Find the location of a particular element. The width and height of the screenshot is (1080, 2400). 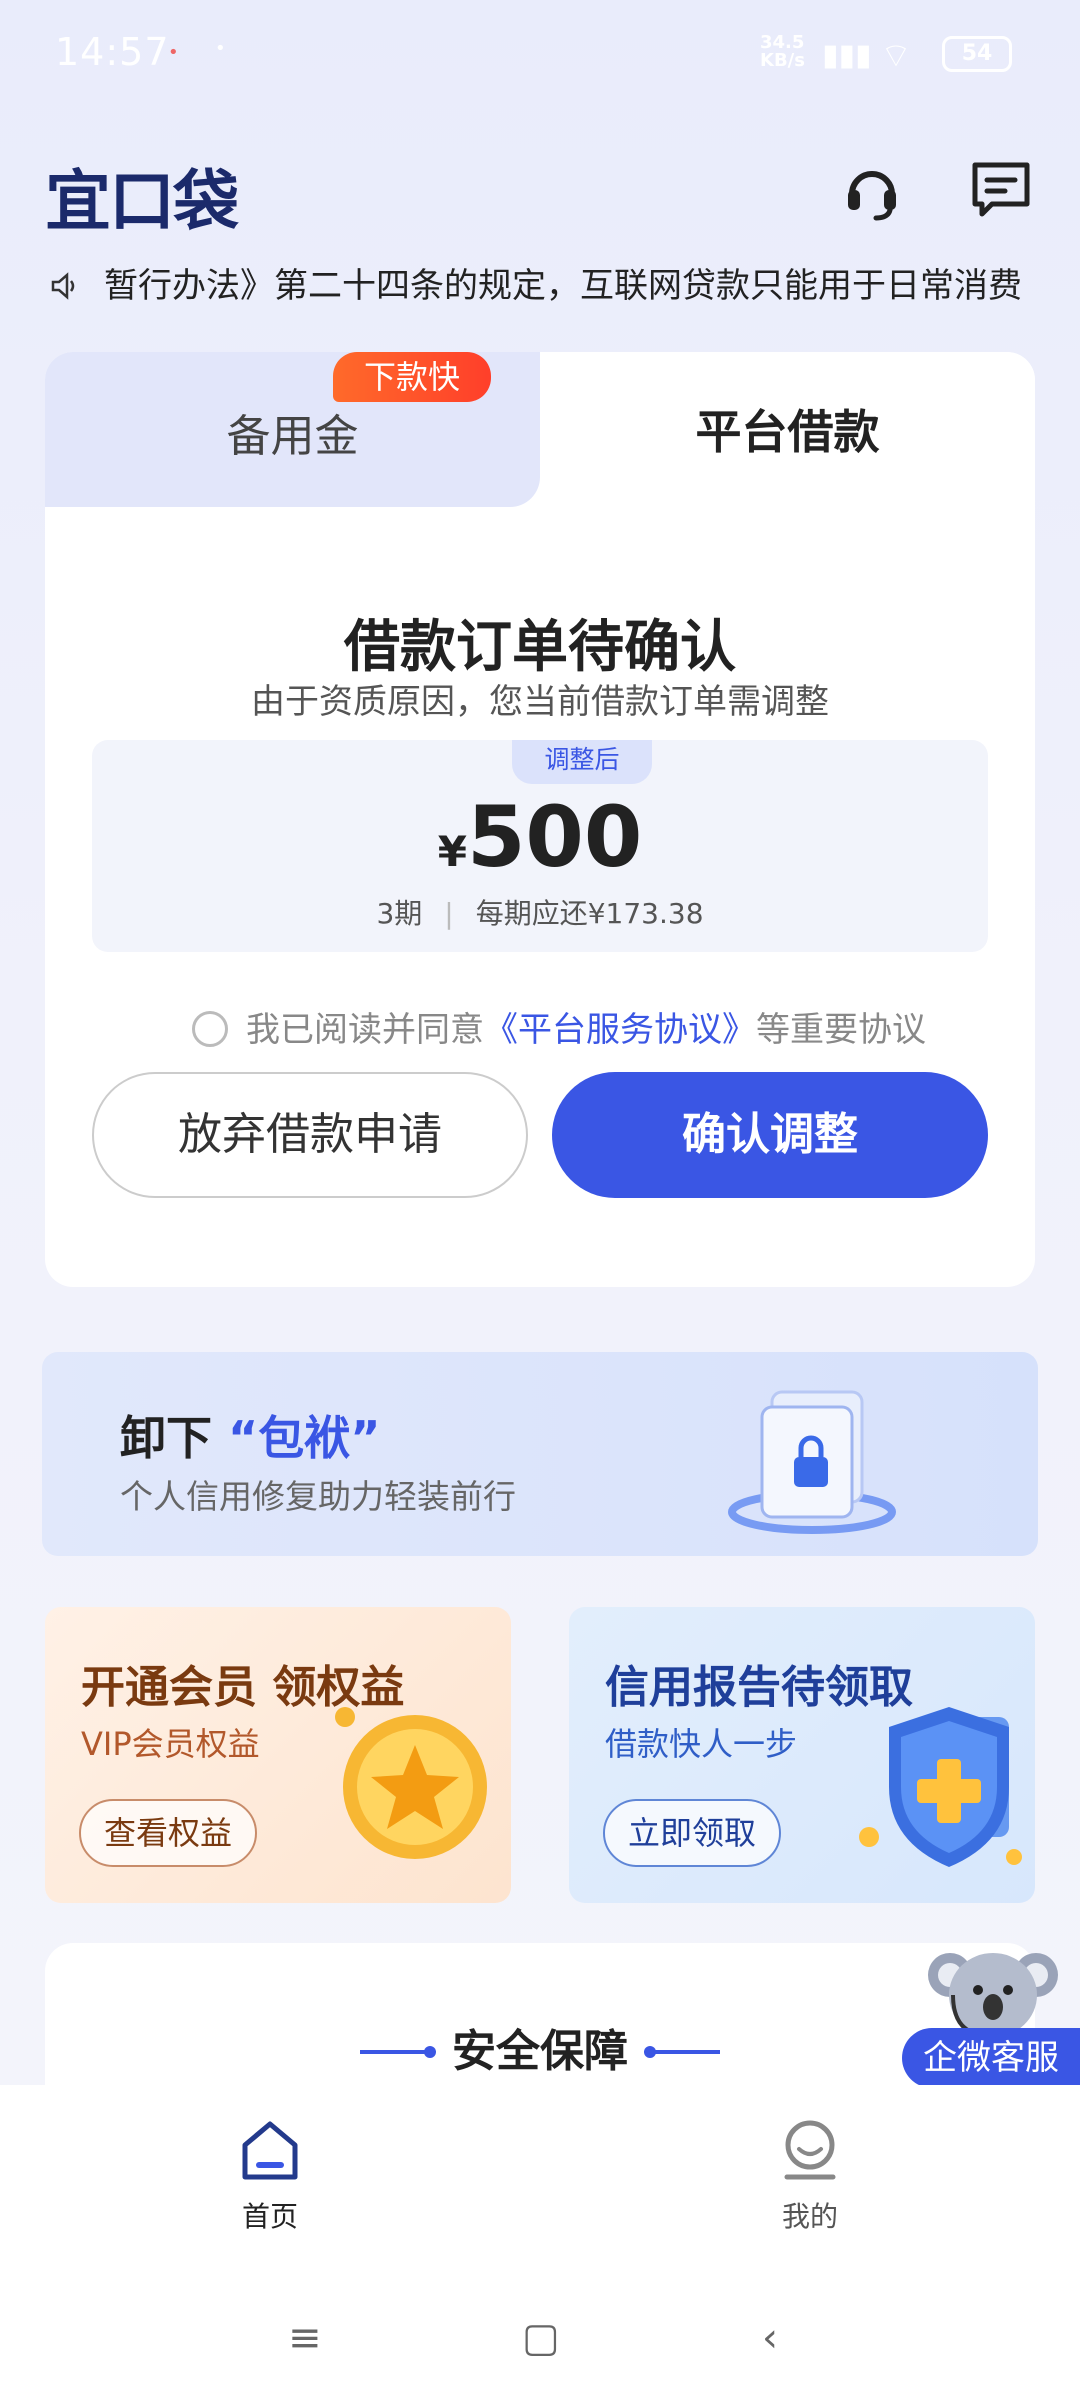

wecom-service-button: 企微客服 is located at coordinates (991, 2058).